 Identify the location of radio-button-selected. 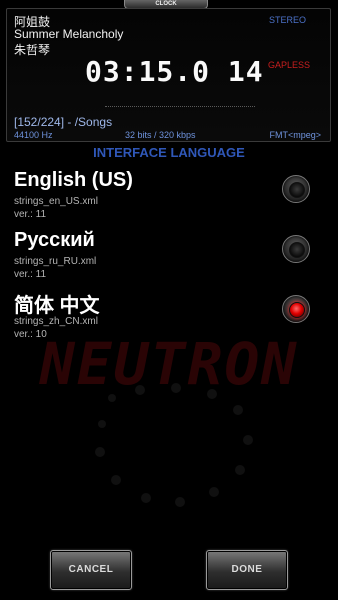
(296, 309).